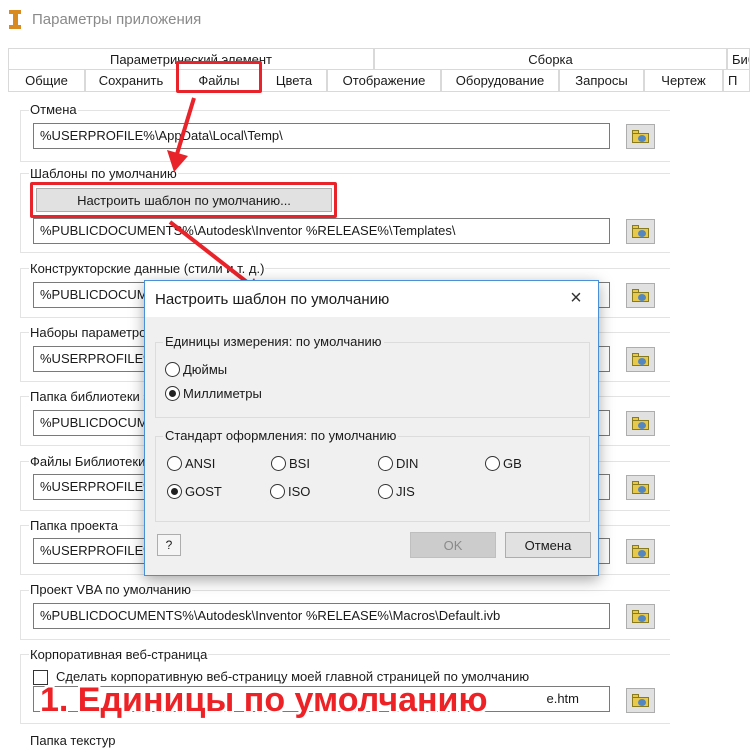  Describe the element at coordinates (512, 463) in the screenshot. I see `gb-label: GB` at that location.